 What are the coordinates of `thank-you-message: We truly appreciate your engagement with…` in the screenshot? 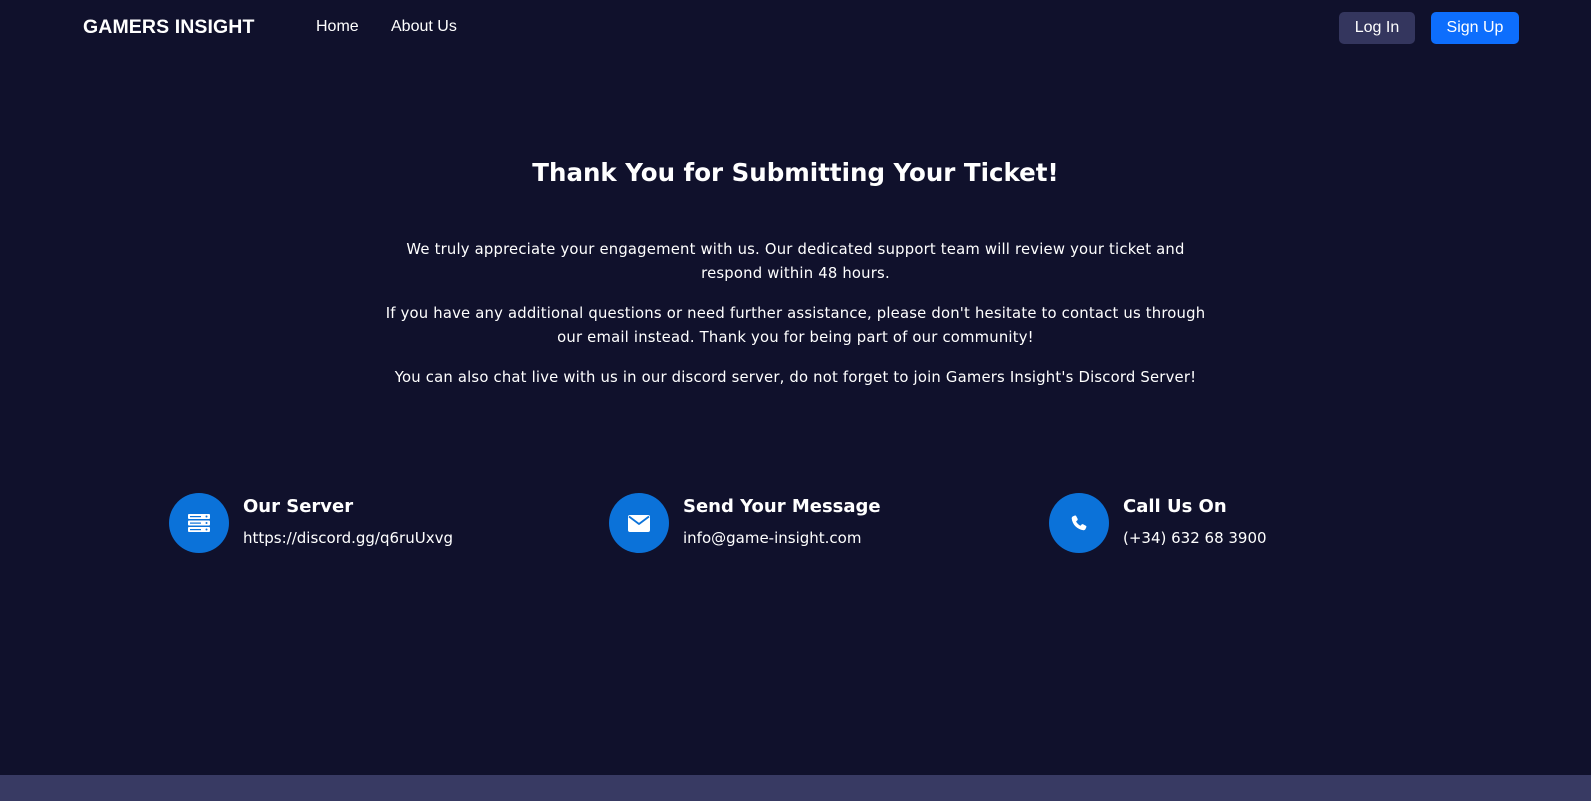 It's located at (795, 322).